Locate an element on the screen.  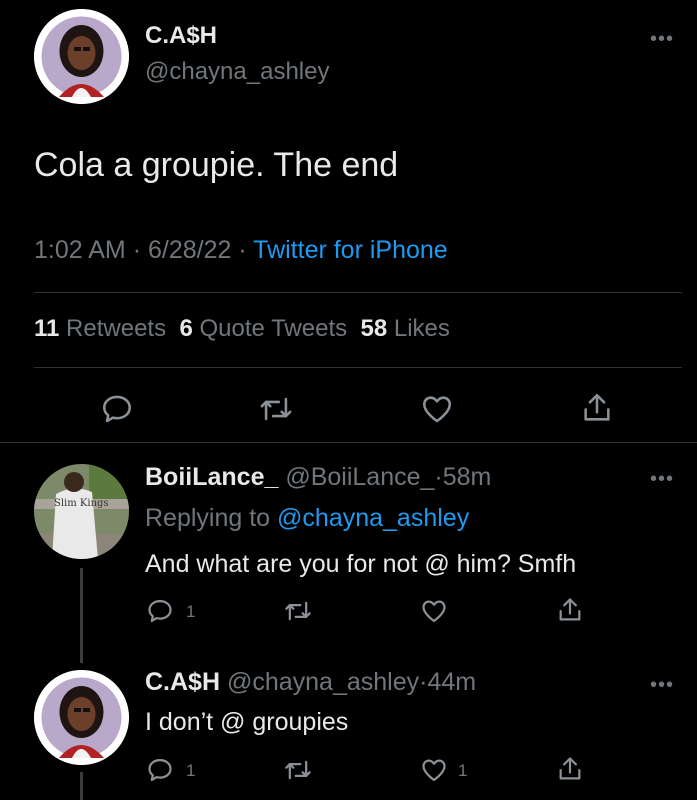
likes-stat: 58 Likes is located at coordinates (404, 328).